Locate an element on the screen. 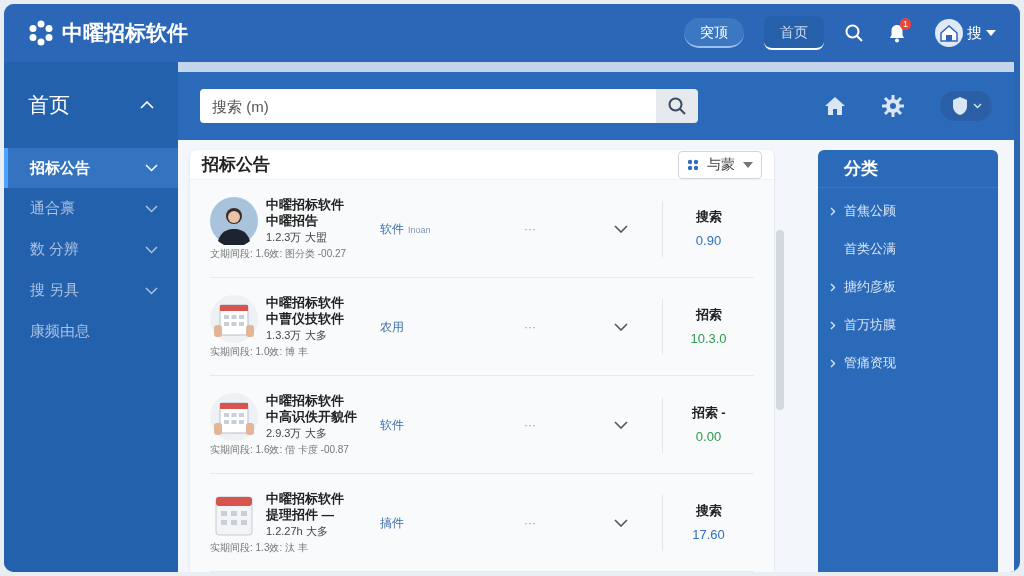  shield-icon is located at coordinates (959, 106).